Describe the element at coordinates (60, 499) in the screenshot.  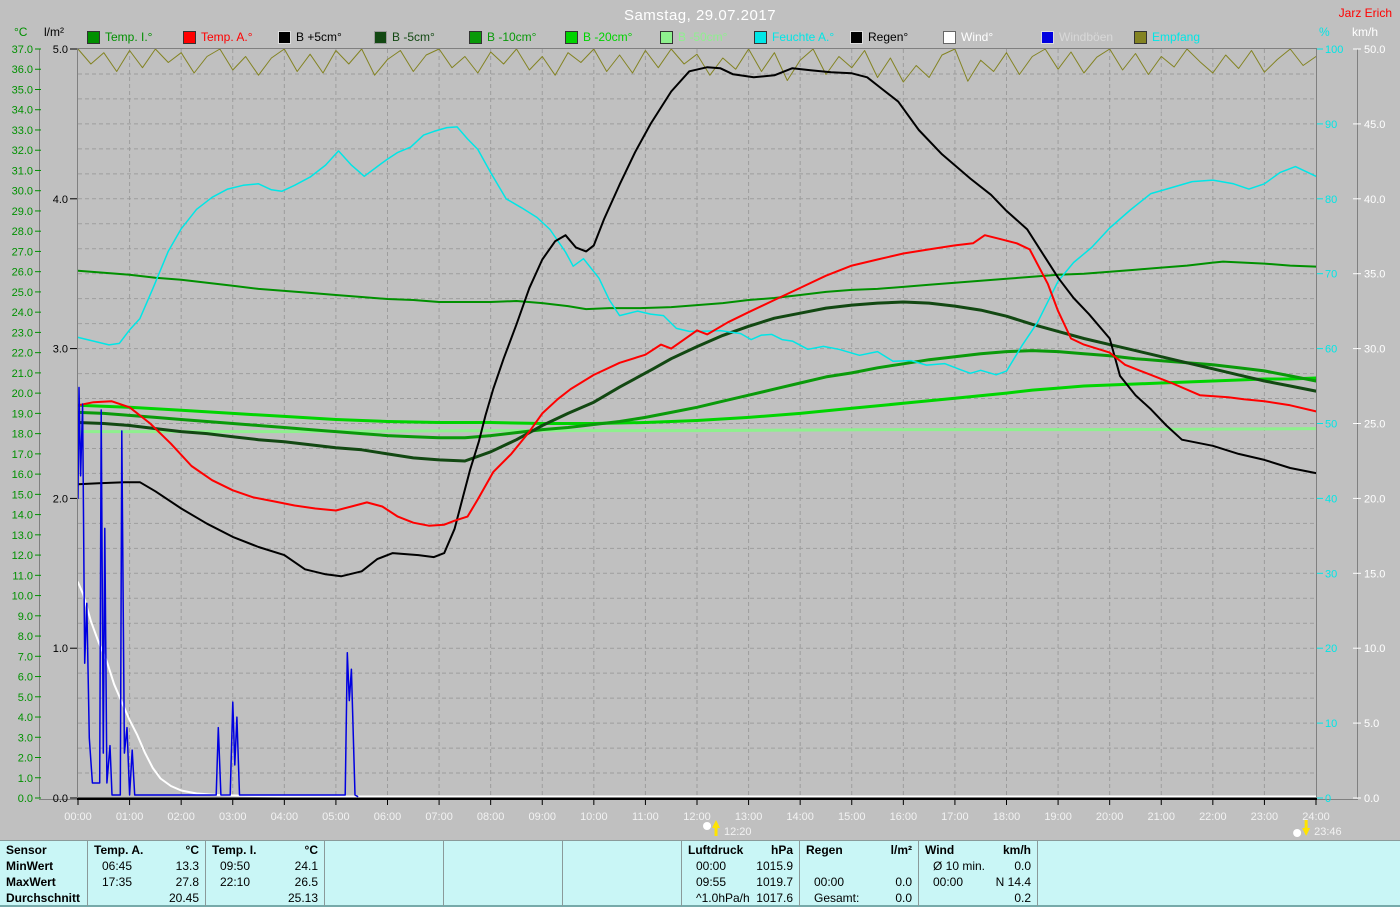
I see `tick-label-rain: 2.0` at that location.